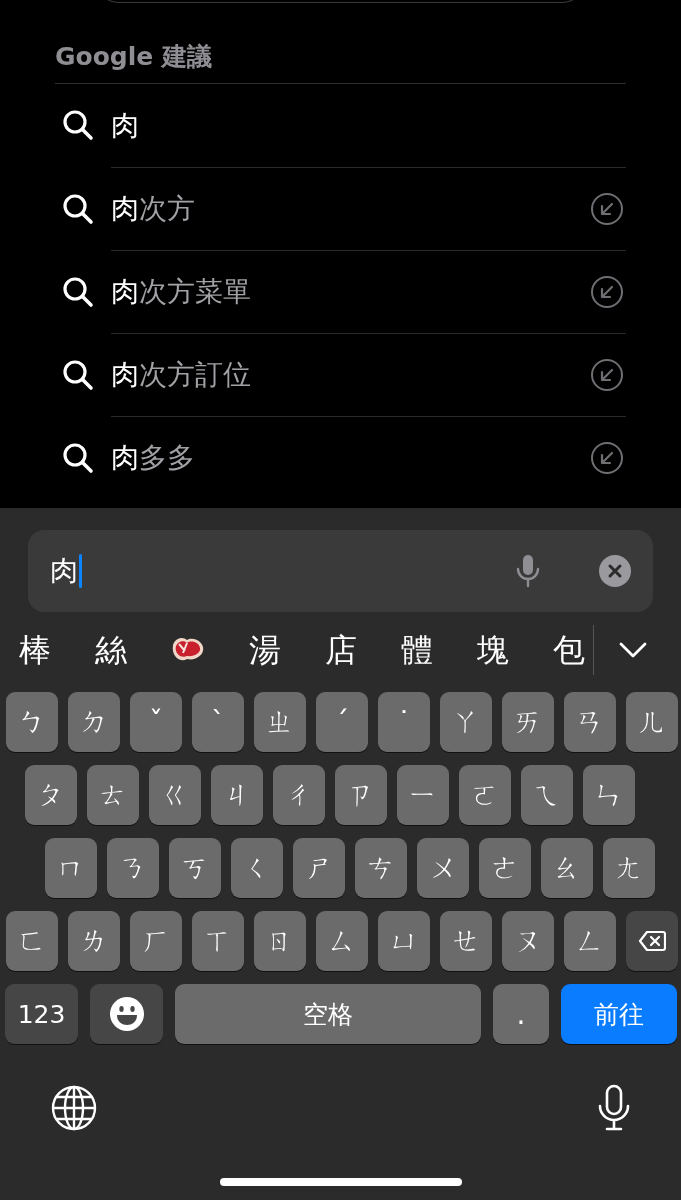 The image size is (681, 1200). Describe the element at coordinates (156, 941) in the screenshot. I see `key: ㄏ` at that location.